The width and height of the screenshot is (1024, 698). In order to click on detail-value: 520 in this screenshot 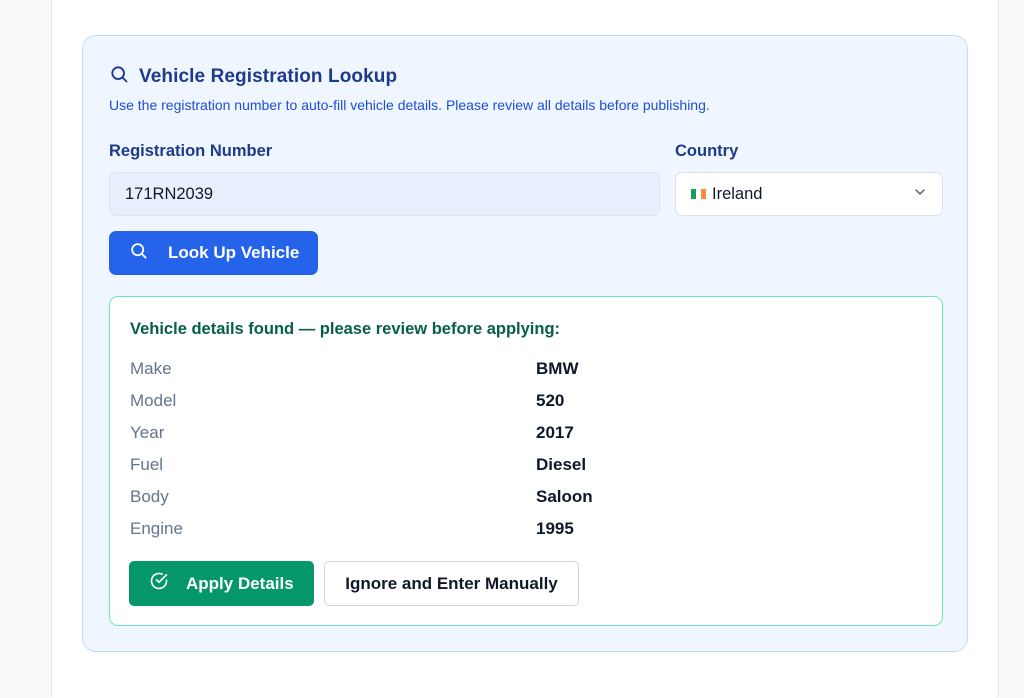, I will do `click(550, 400)`.